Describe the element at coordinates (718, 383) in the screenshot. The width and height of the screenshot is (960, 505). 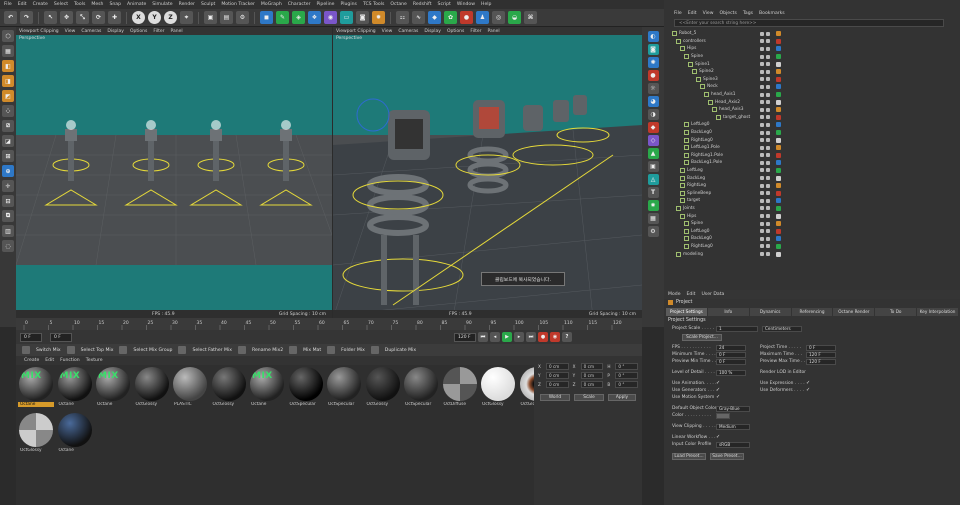
I see `use-animation-checkbox: ✓` at that location.